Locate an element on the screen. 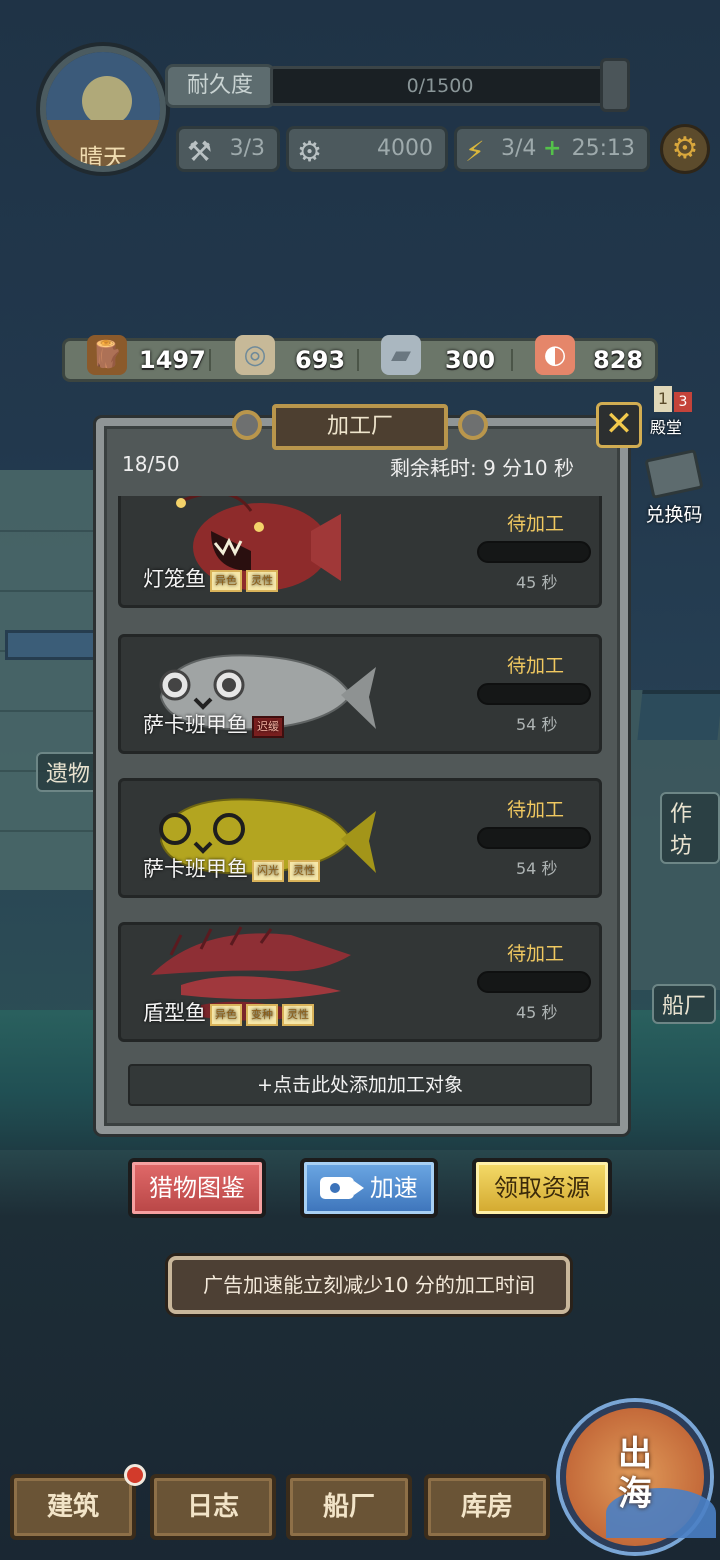 The height and width of the screenshot is (1560, 720). tools-value: 3/3 is located at coordinates (247, 148).